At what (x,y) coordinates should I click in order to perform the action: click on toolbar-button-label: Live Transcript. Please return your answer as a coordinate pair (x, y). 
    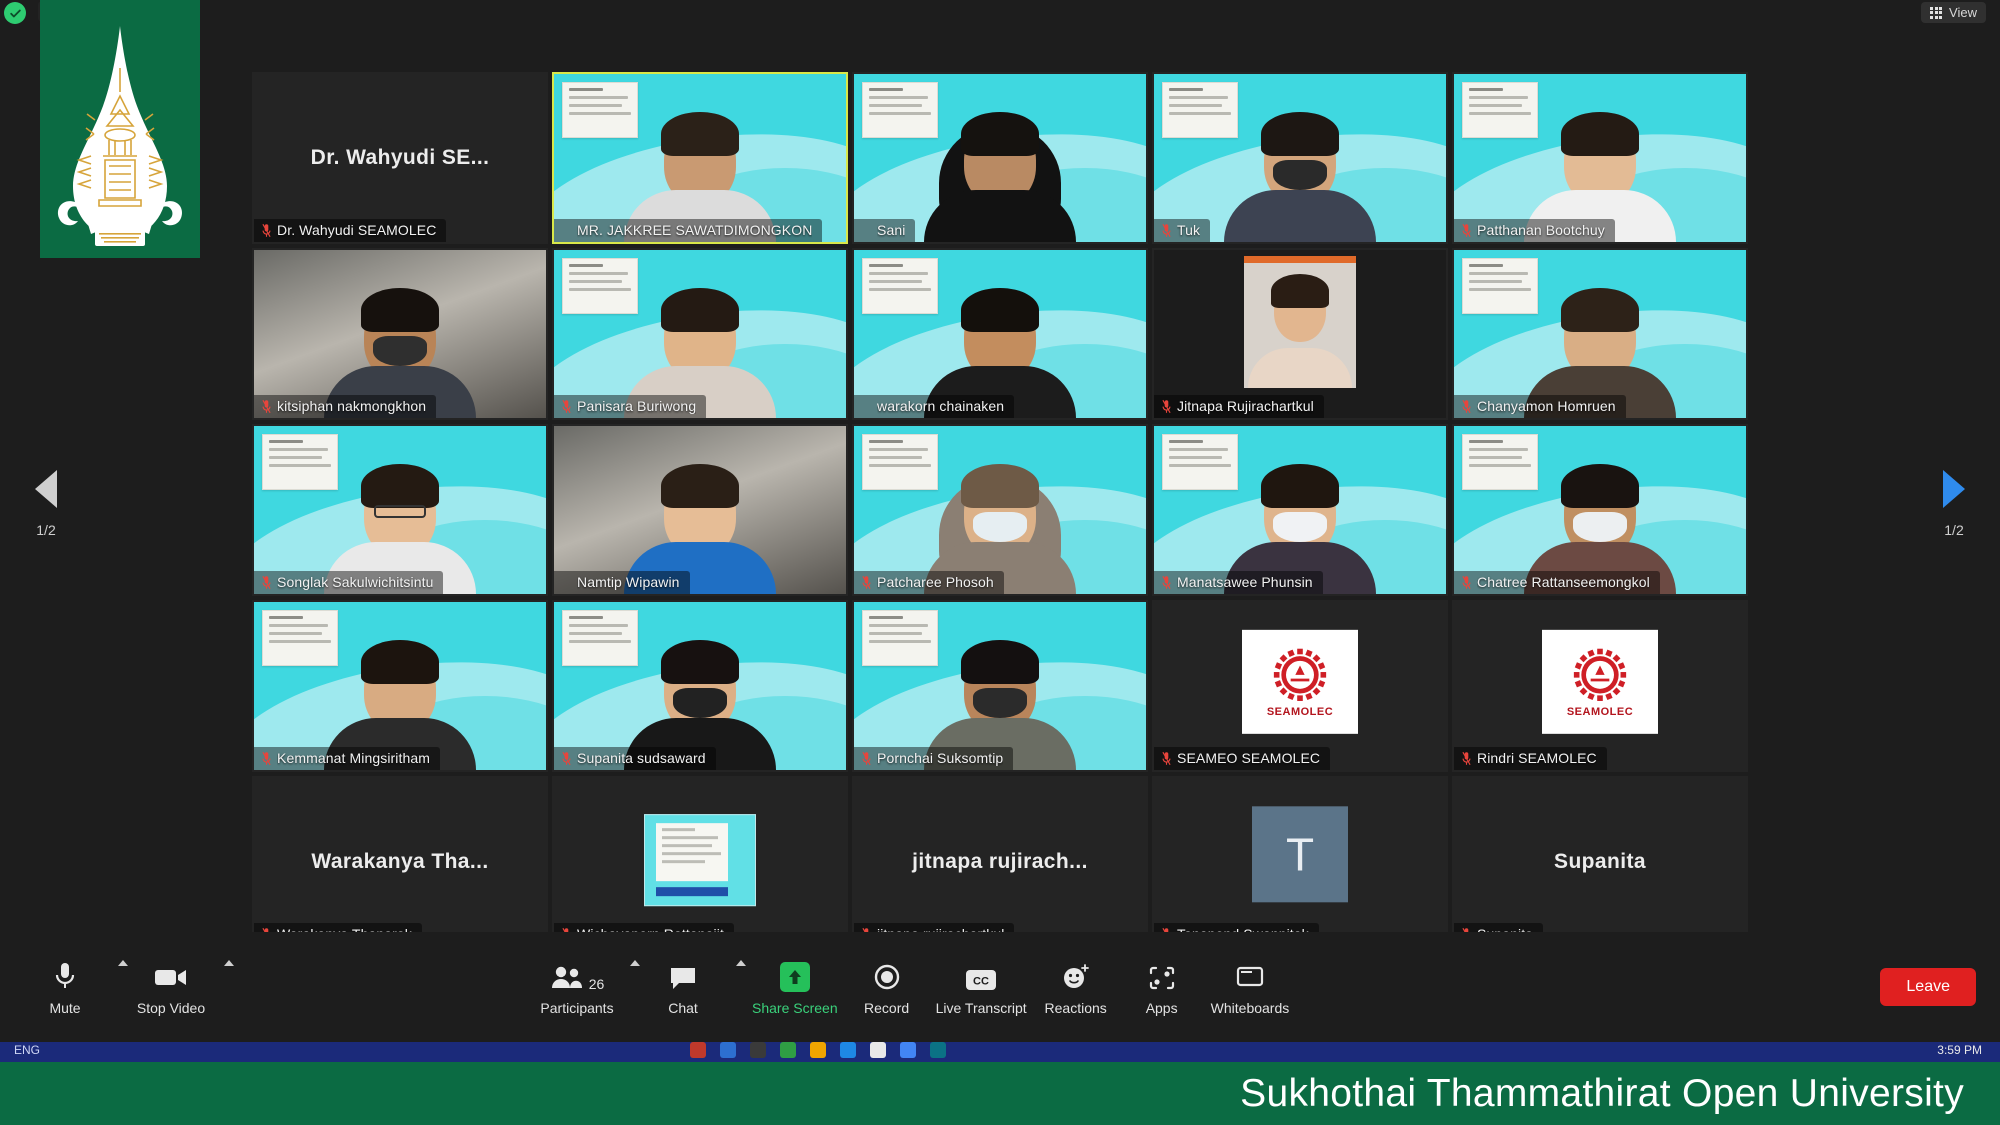
    Looking at the image, I should click on (981, 1008).